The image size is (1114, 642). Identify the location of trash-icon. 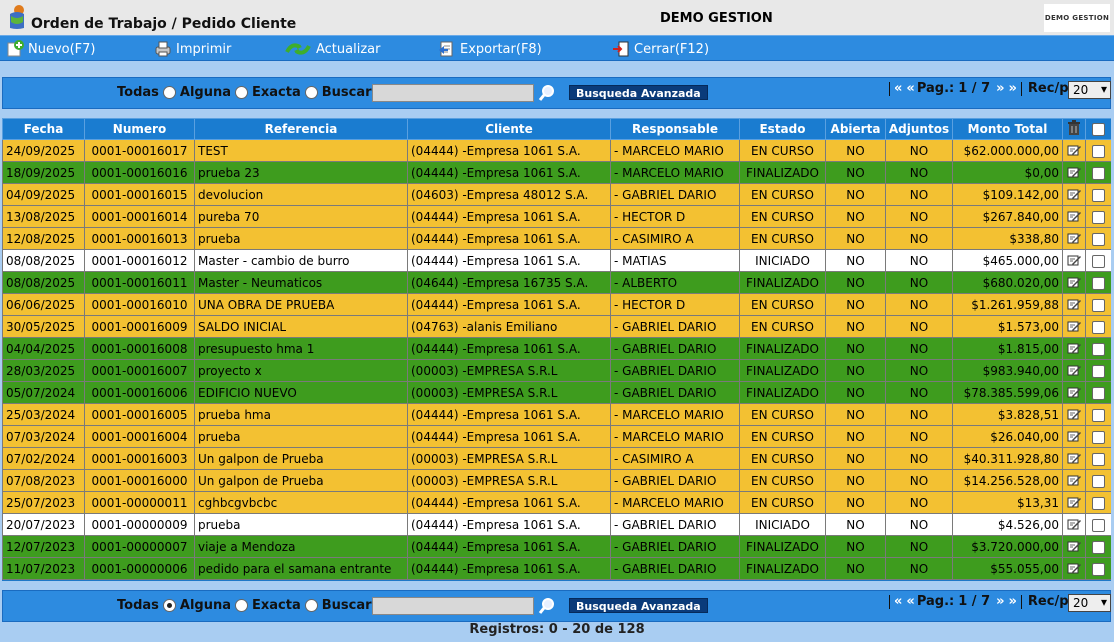
(1074, 127).